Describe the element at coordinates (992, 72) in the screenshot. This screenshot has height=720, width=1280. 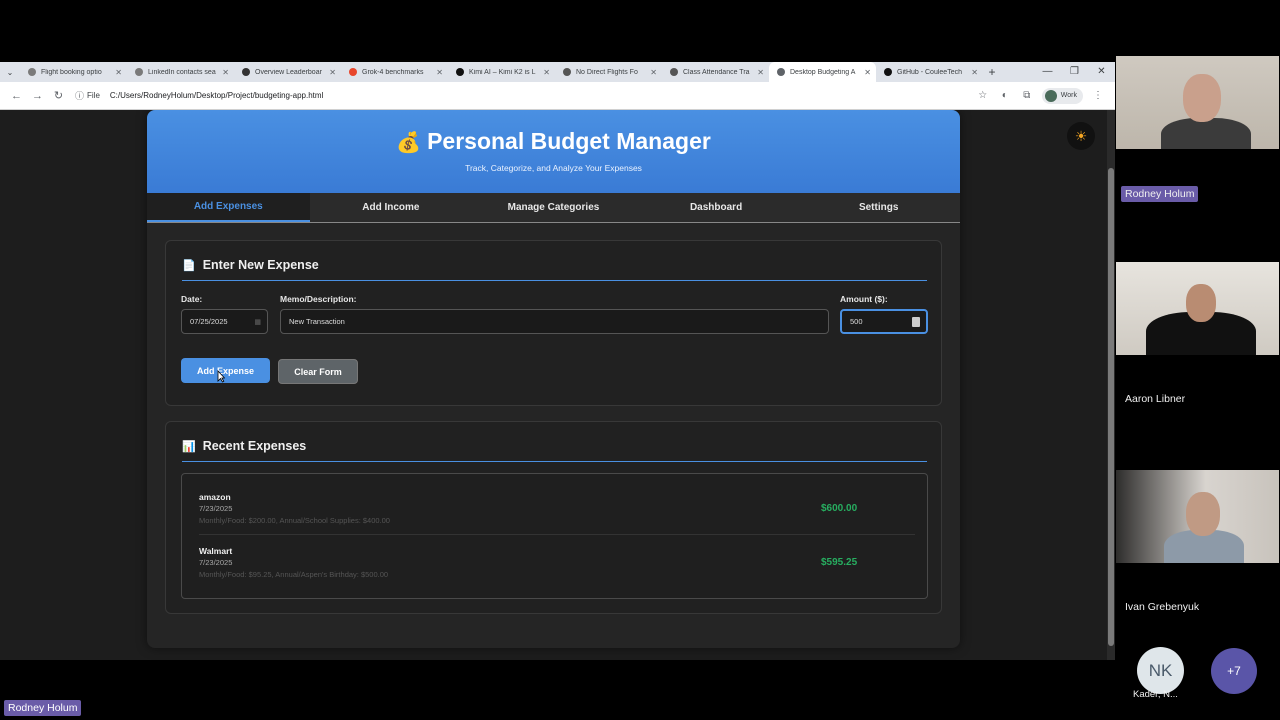
I see `new-tab-button: +` at that location.